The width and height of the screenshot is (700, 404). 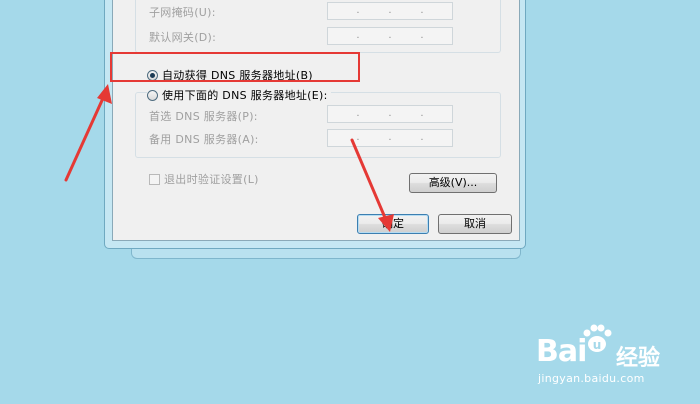 What do you see at coordinates (597, 345) in the screenshot?
I see `paw-letter: u` at bounding box center [597, 345].